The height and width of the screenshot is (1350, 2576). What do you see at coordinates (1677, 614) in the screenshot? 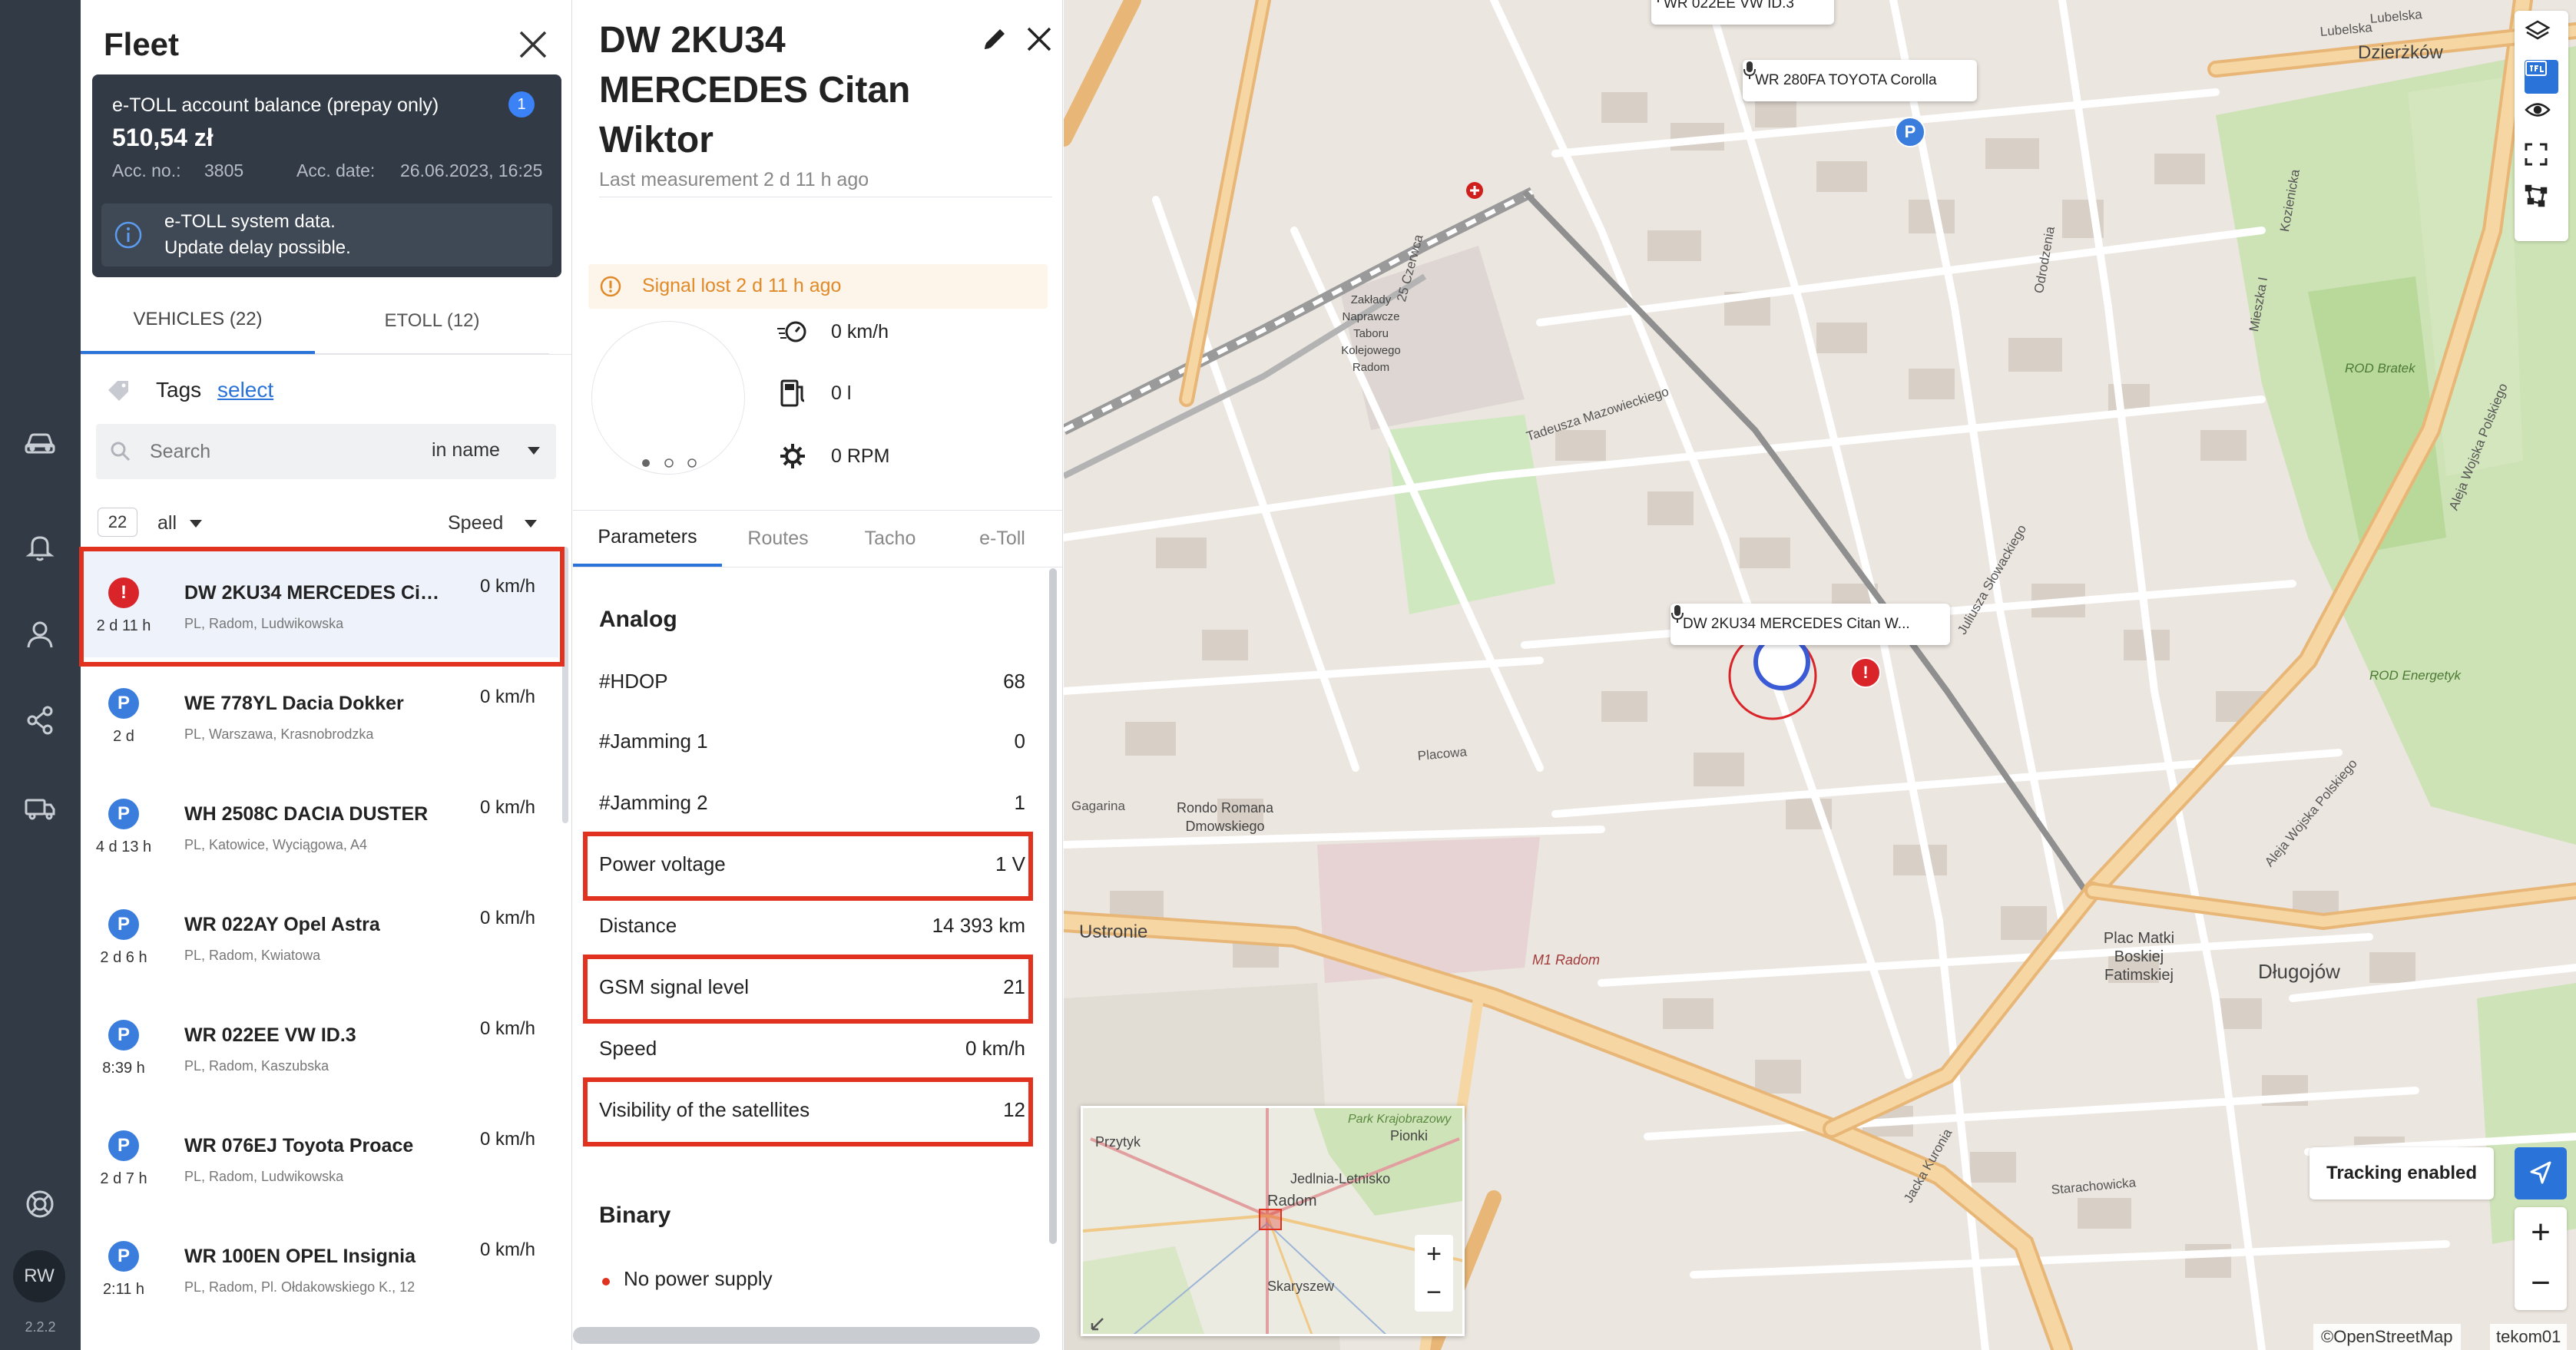
I see `microphone-icon` at bounding box center [1677, 614].